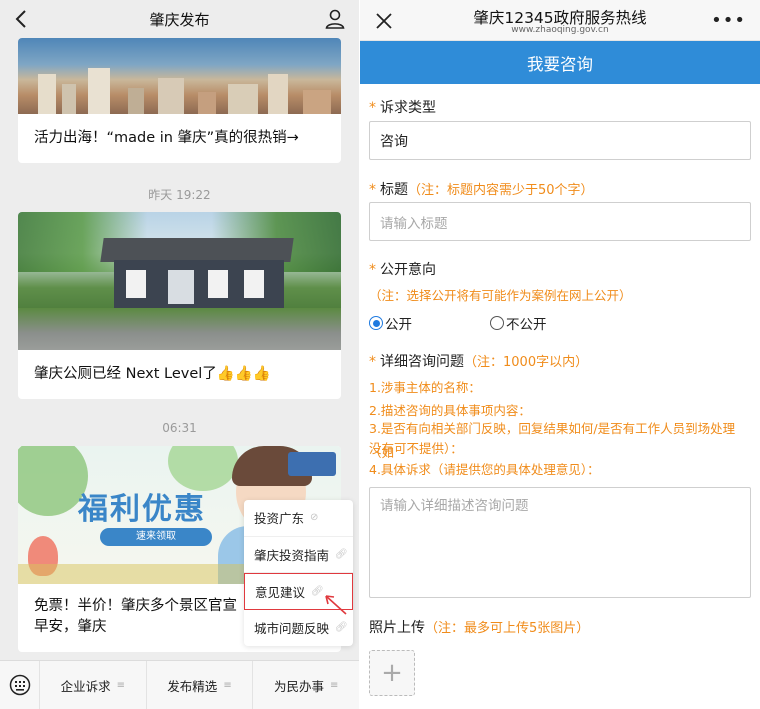 The height and width of the screenshot is (709, 760). What do you see at coordinates (398, 325) in the screenshot?
I see `radio-public-label: 公开` at bounding box center [398, 325].